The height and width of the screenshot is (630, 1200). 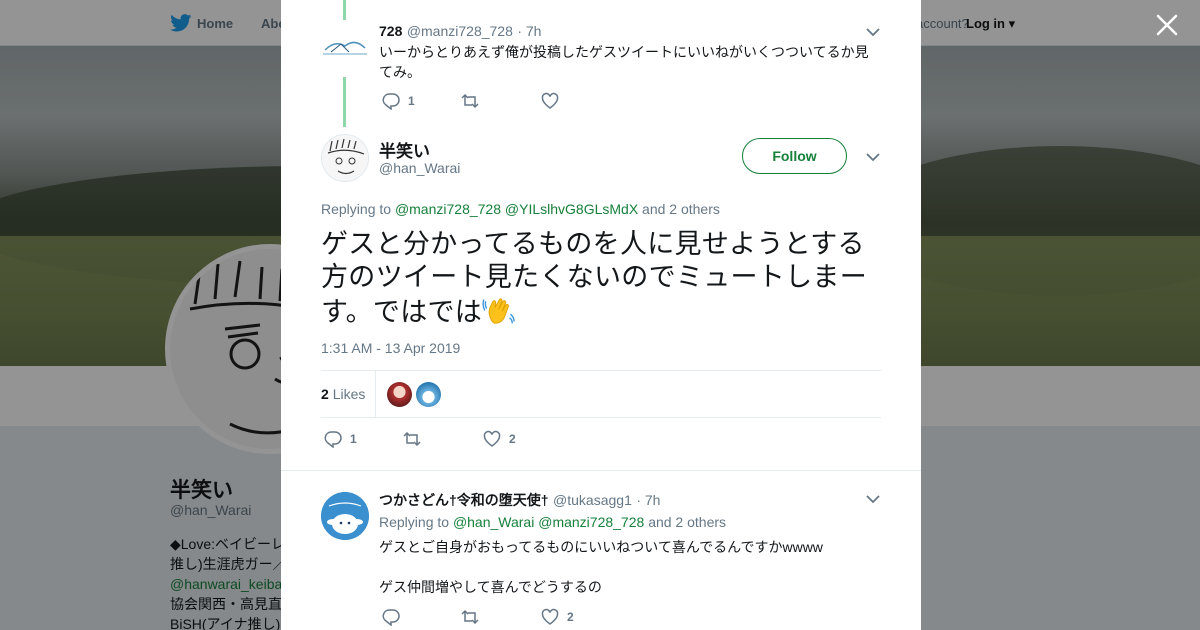 I want to click on tweet-stats-bar: 2 Likes, so click(x=601, y=394).